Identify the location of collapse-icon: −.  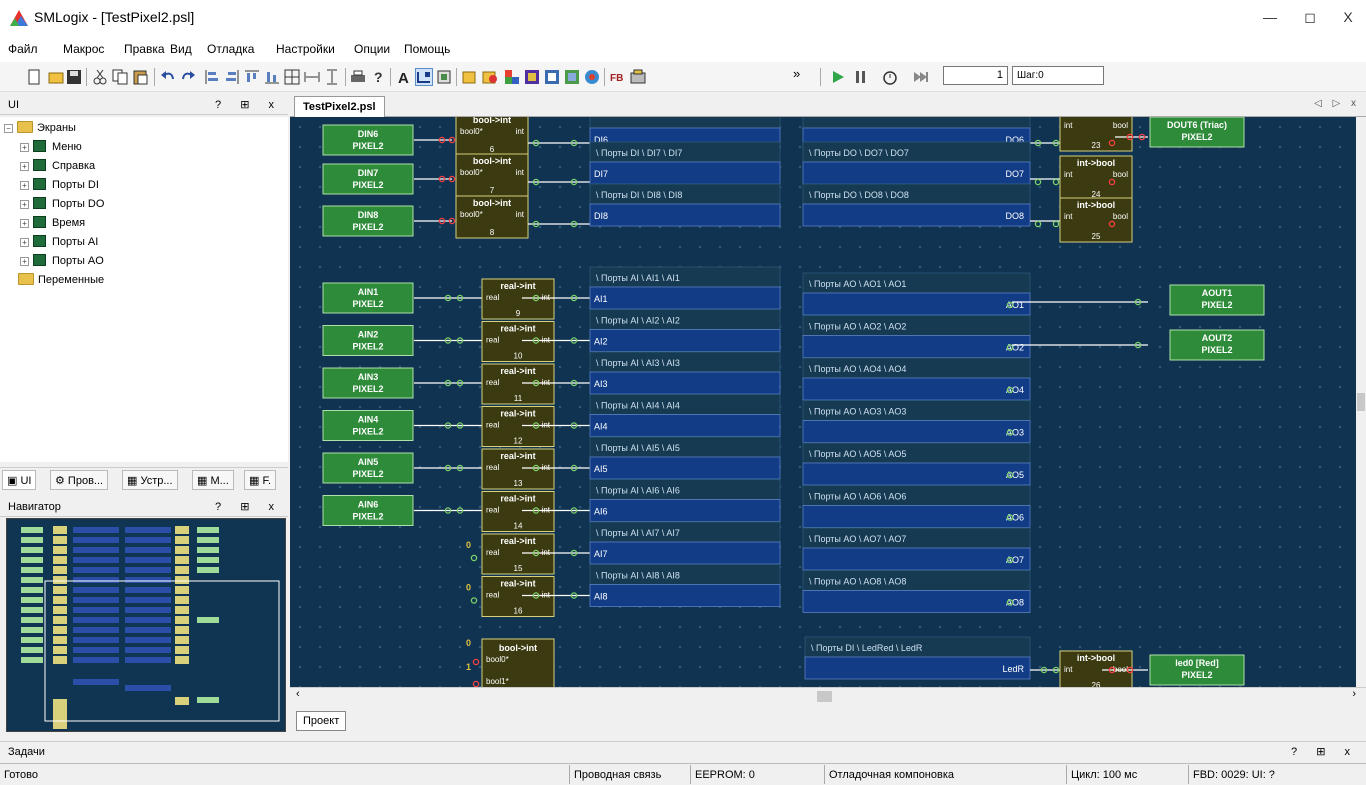
(8, 128).